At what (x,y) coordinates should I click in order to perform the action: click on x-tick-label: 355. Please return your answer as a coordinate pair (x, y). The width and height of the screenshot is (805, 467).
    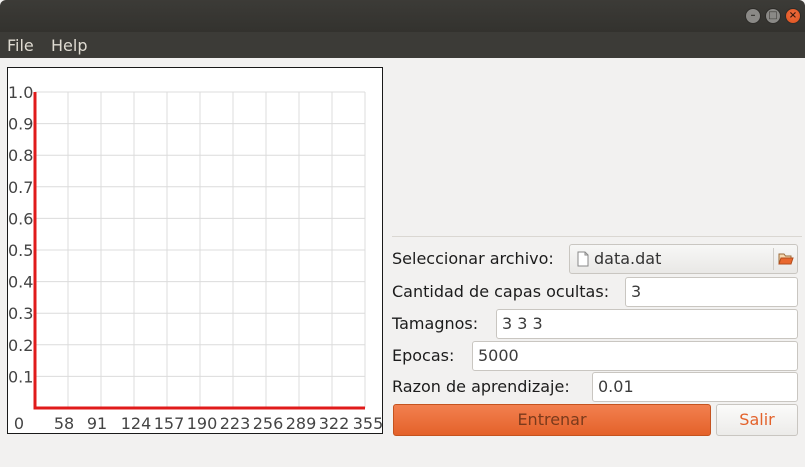
    Looking at the image, I should click on (368, 423).